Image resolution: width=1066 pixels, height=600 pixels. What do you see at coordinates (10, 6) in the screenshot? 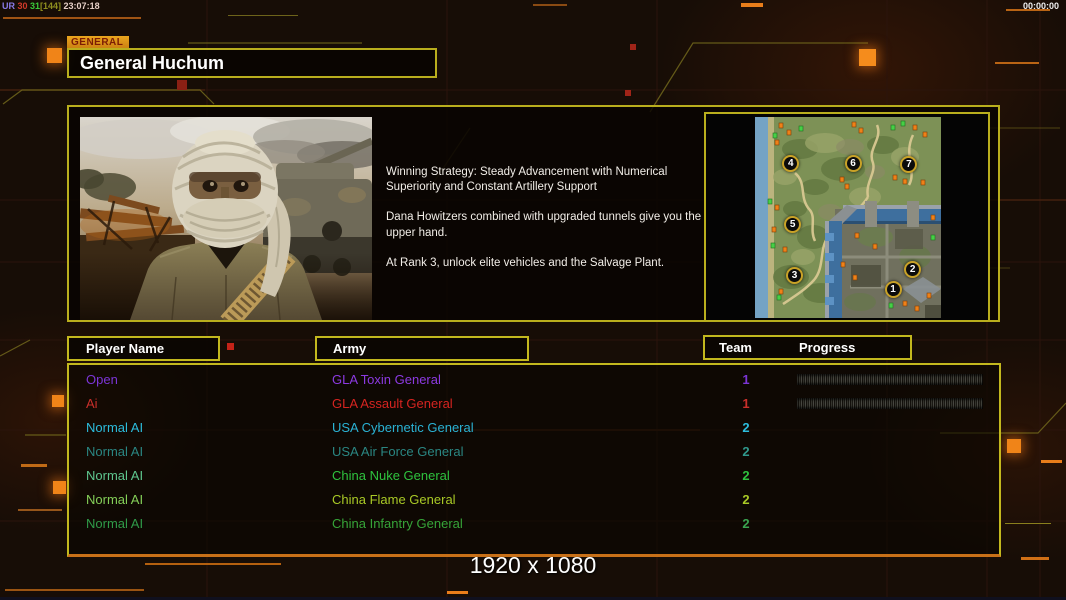
I see `debug-segment: UR` at bounding box center [10, 6].